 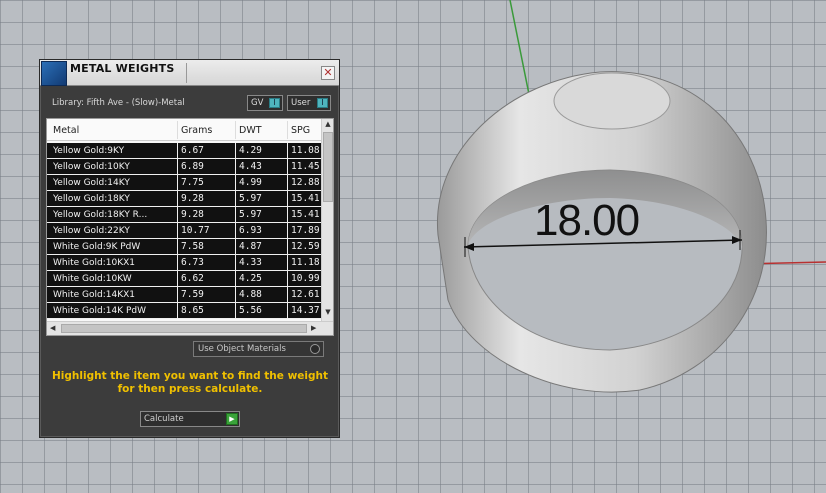 What do you see at coordinates (250, 262) in the screenshot?
I see `cell-dwt: 4.33` at bounding box center [250, 262].